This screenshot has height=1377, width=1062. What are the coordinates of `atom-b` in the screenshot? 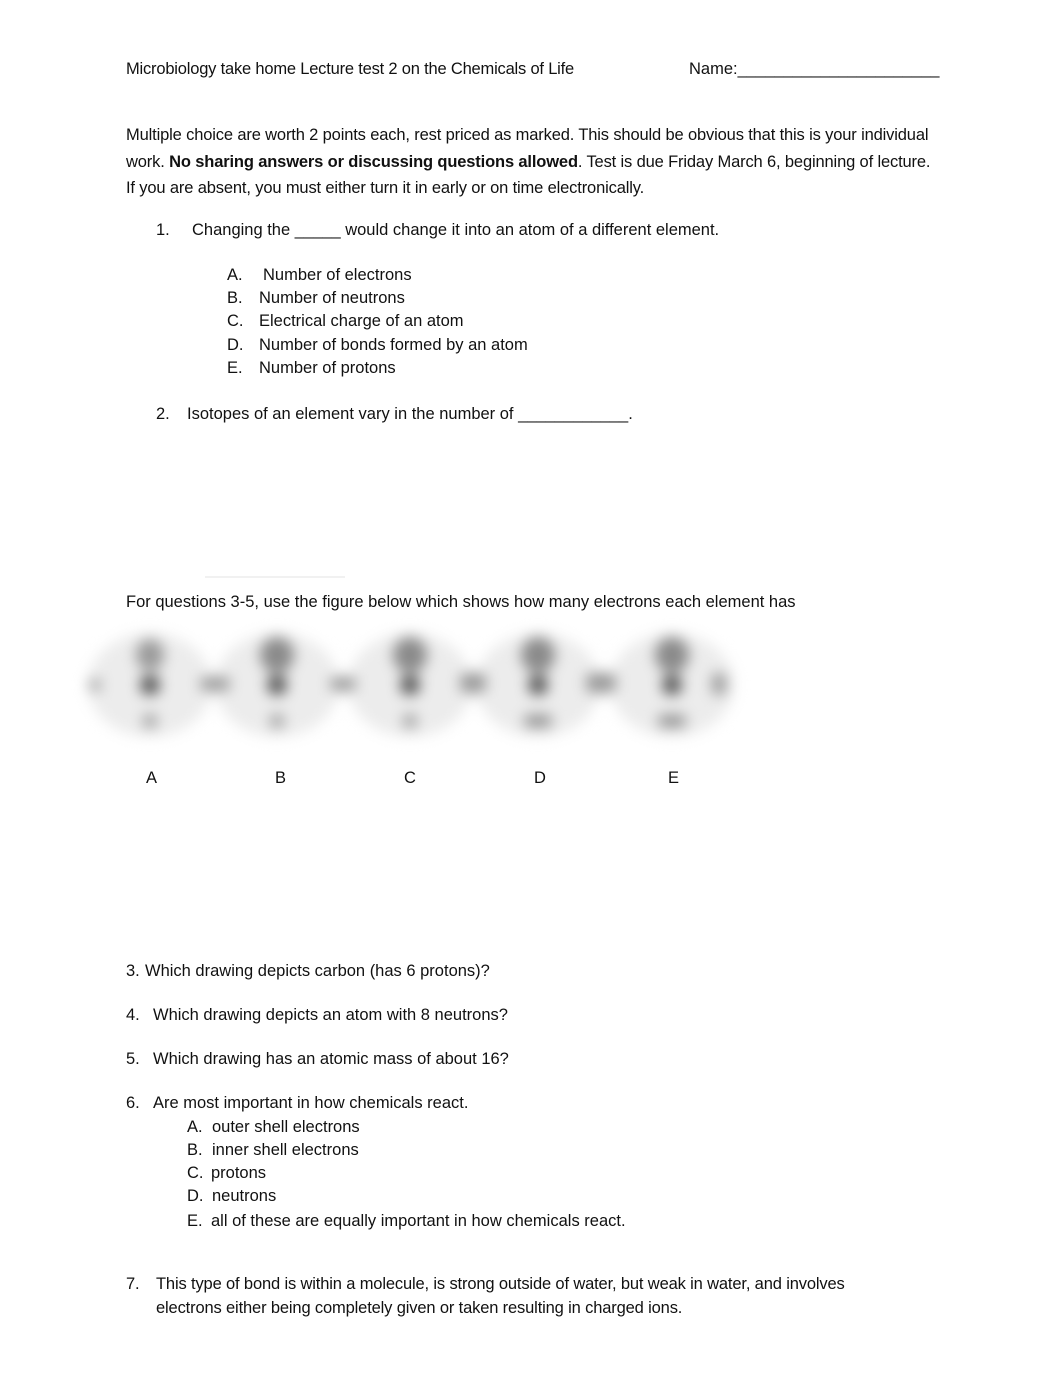 It's located at (269, 685).